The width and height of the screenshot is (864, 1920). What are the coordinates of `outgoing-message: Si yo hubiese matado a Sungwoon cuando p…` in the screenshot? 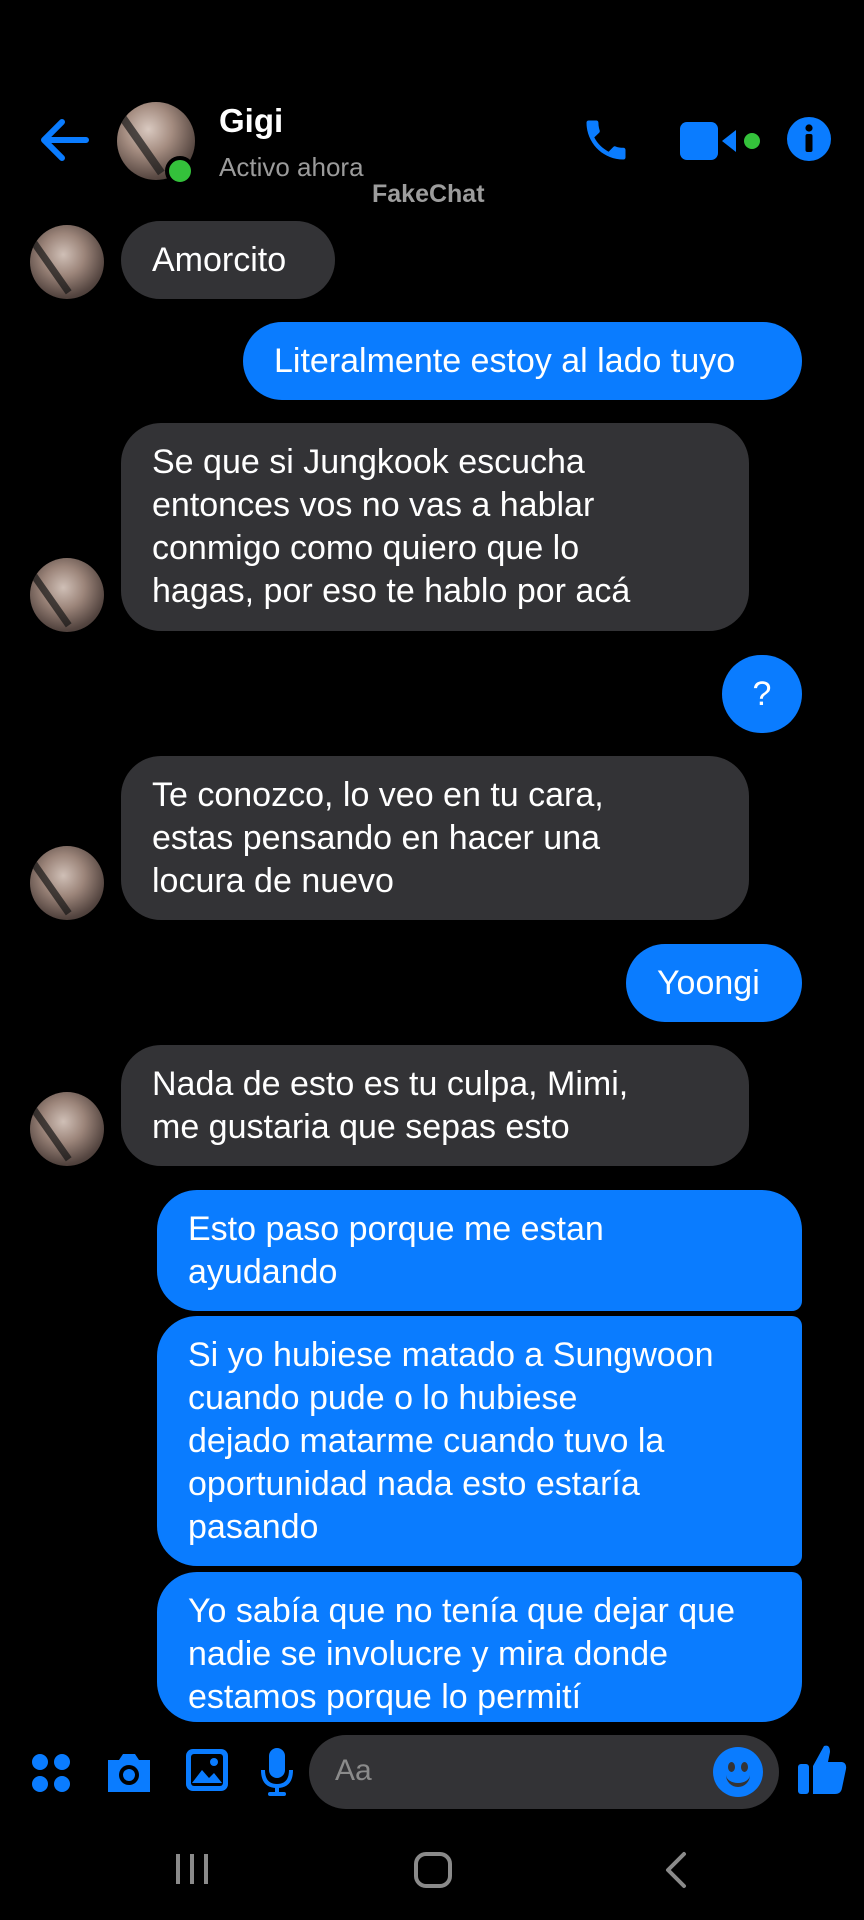 It's located at (479, 1441).